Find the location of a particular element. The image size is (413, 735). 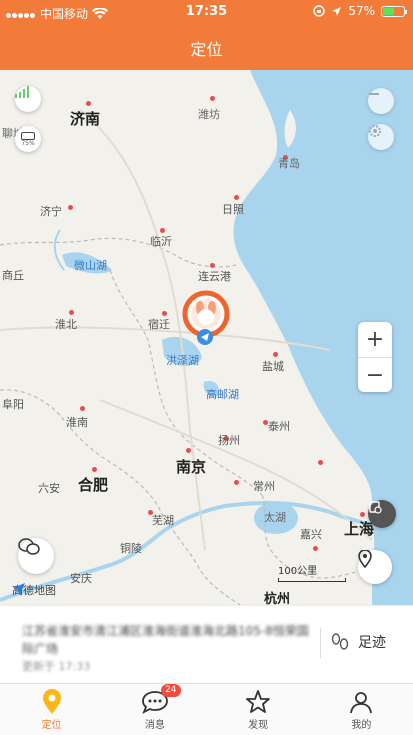

city-label: 常州 is located at coordinates (264, 486).